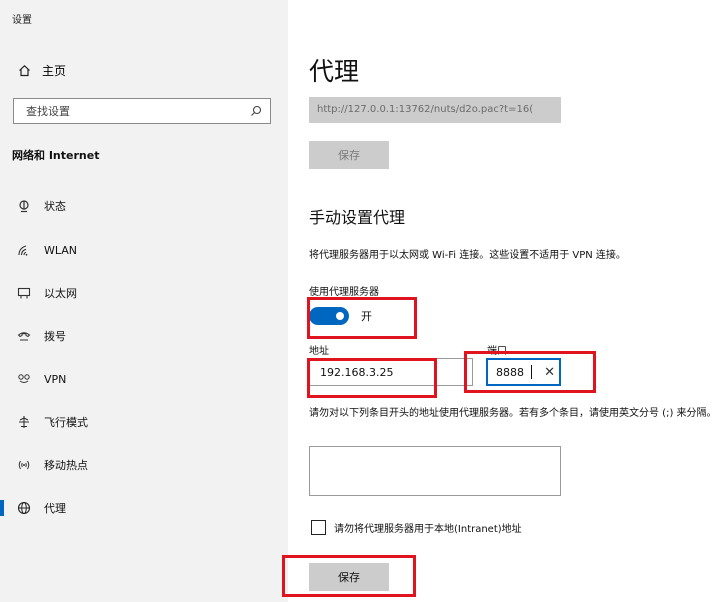  Describe the element at coordinates (66, 465) in the screenshot. I see `sidebar-item-label: 移动热点` at that location.